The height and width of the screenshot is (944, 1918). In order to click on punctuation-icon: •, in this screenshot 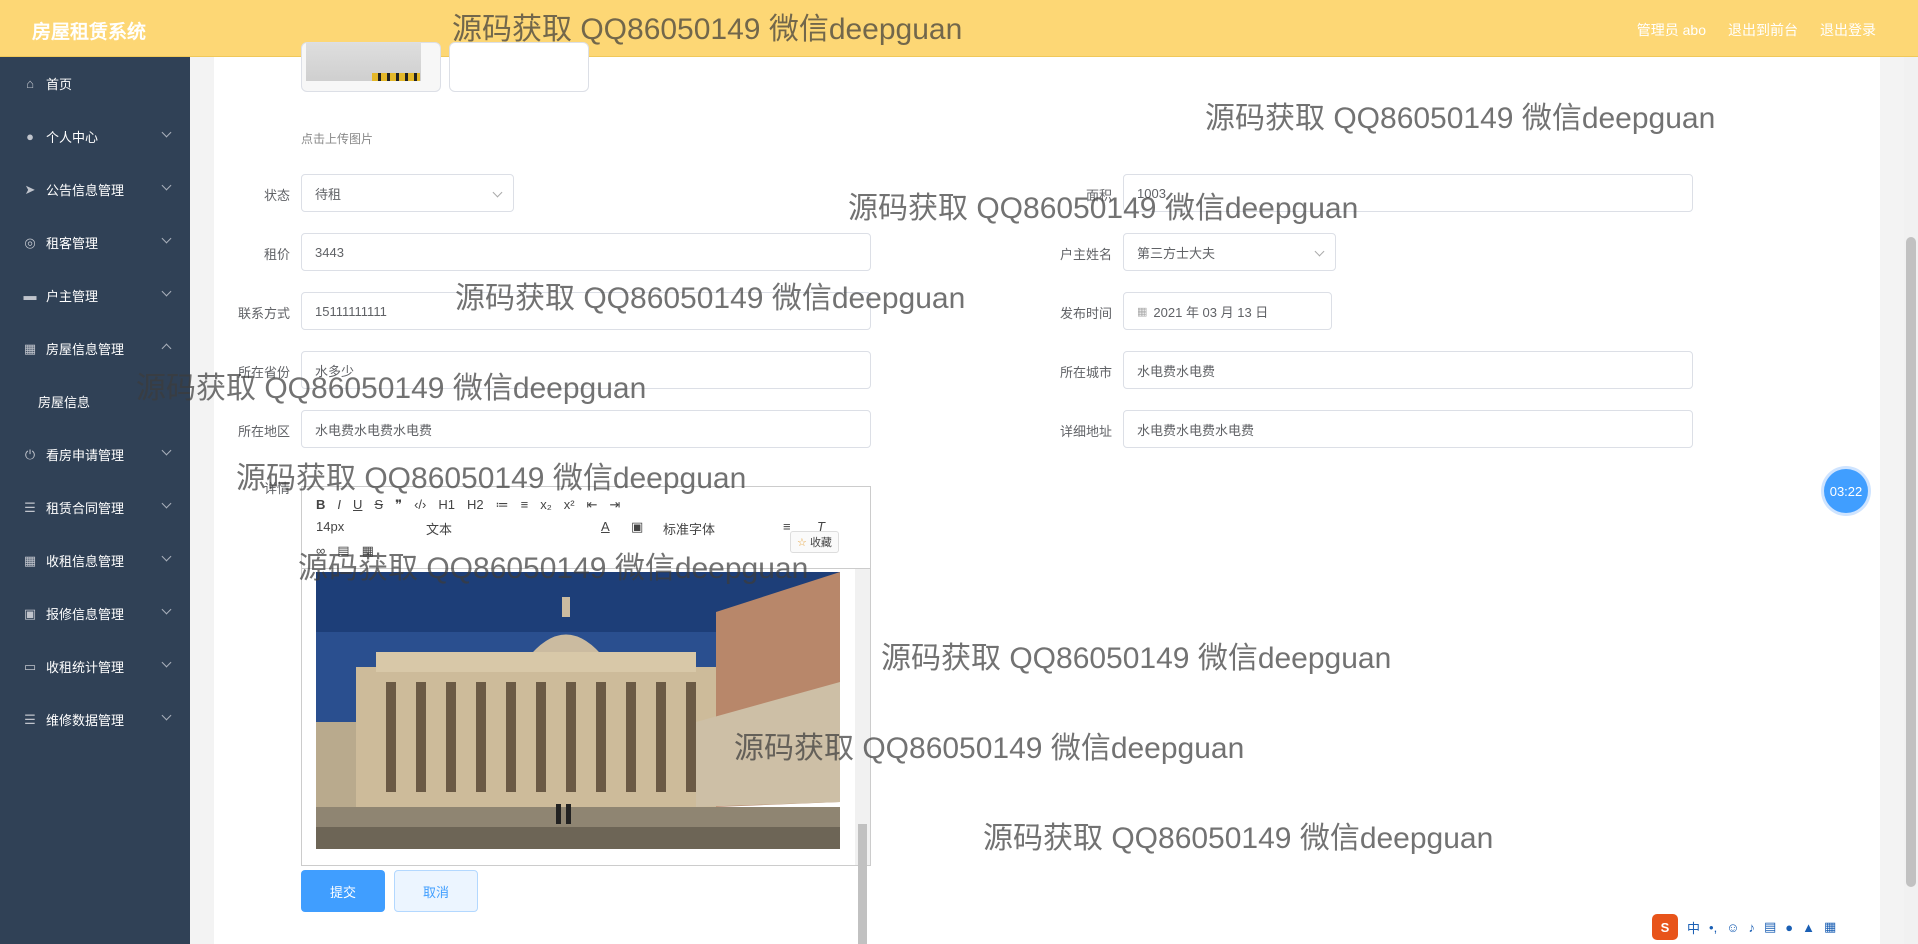, I will do `click(1713, 927)`.